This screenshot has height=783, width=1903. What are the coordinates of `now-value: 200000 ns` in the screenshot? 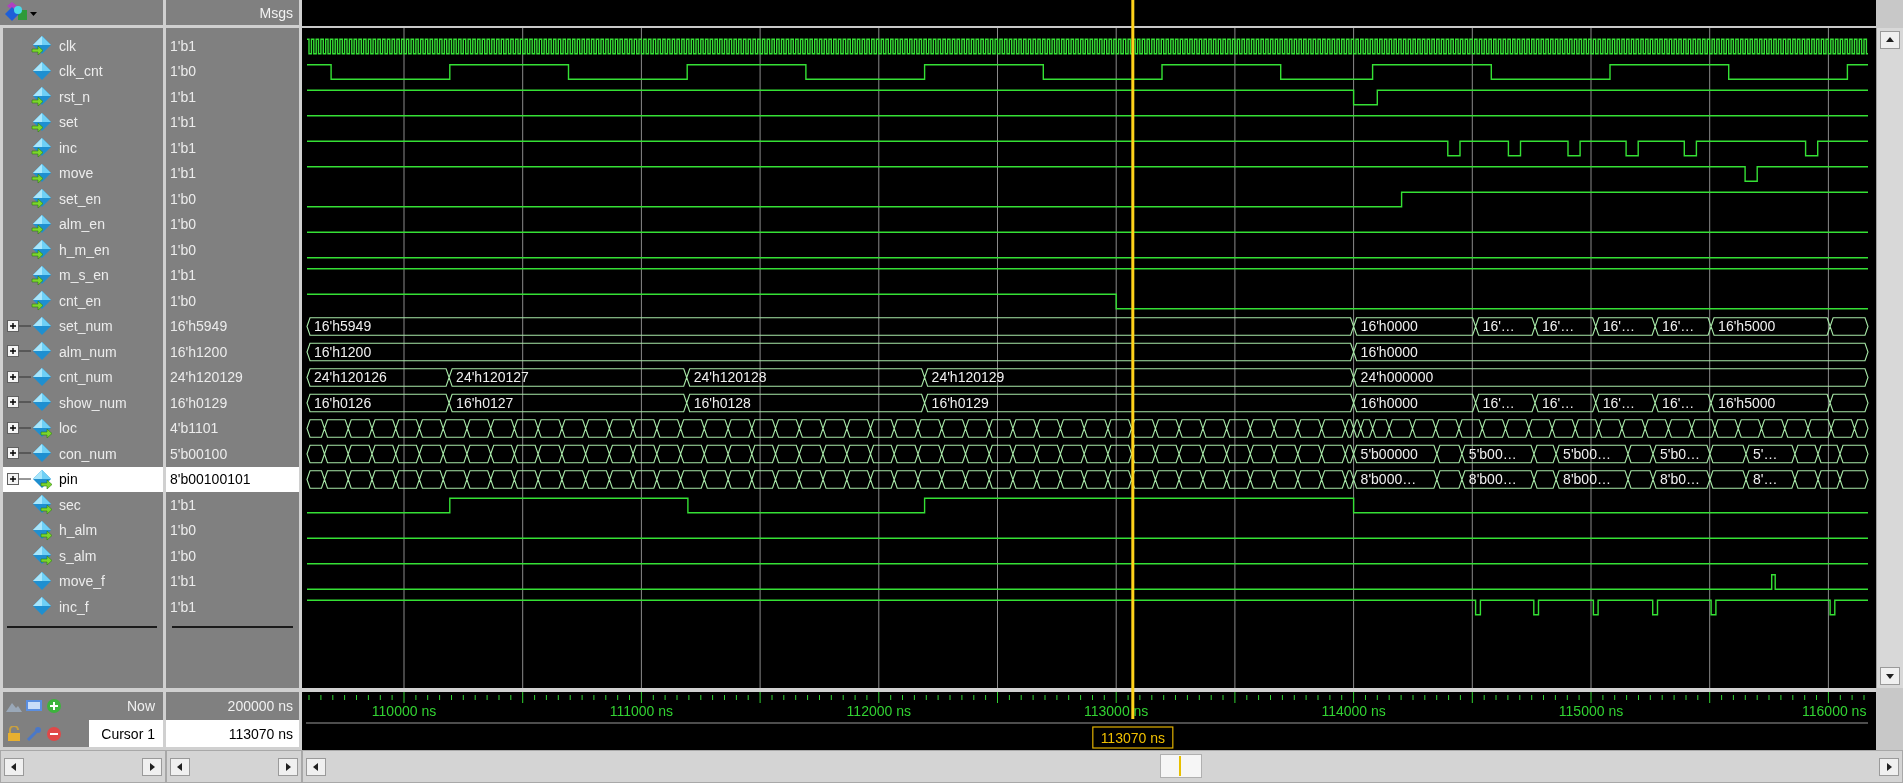 It's located at (260, 706).